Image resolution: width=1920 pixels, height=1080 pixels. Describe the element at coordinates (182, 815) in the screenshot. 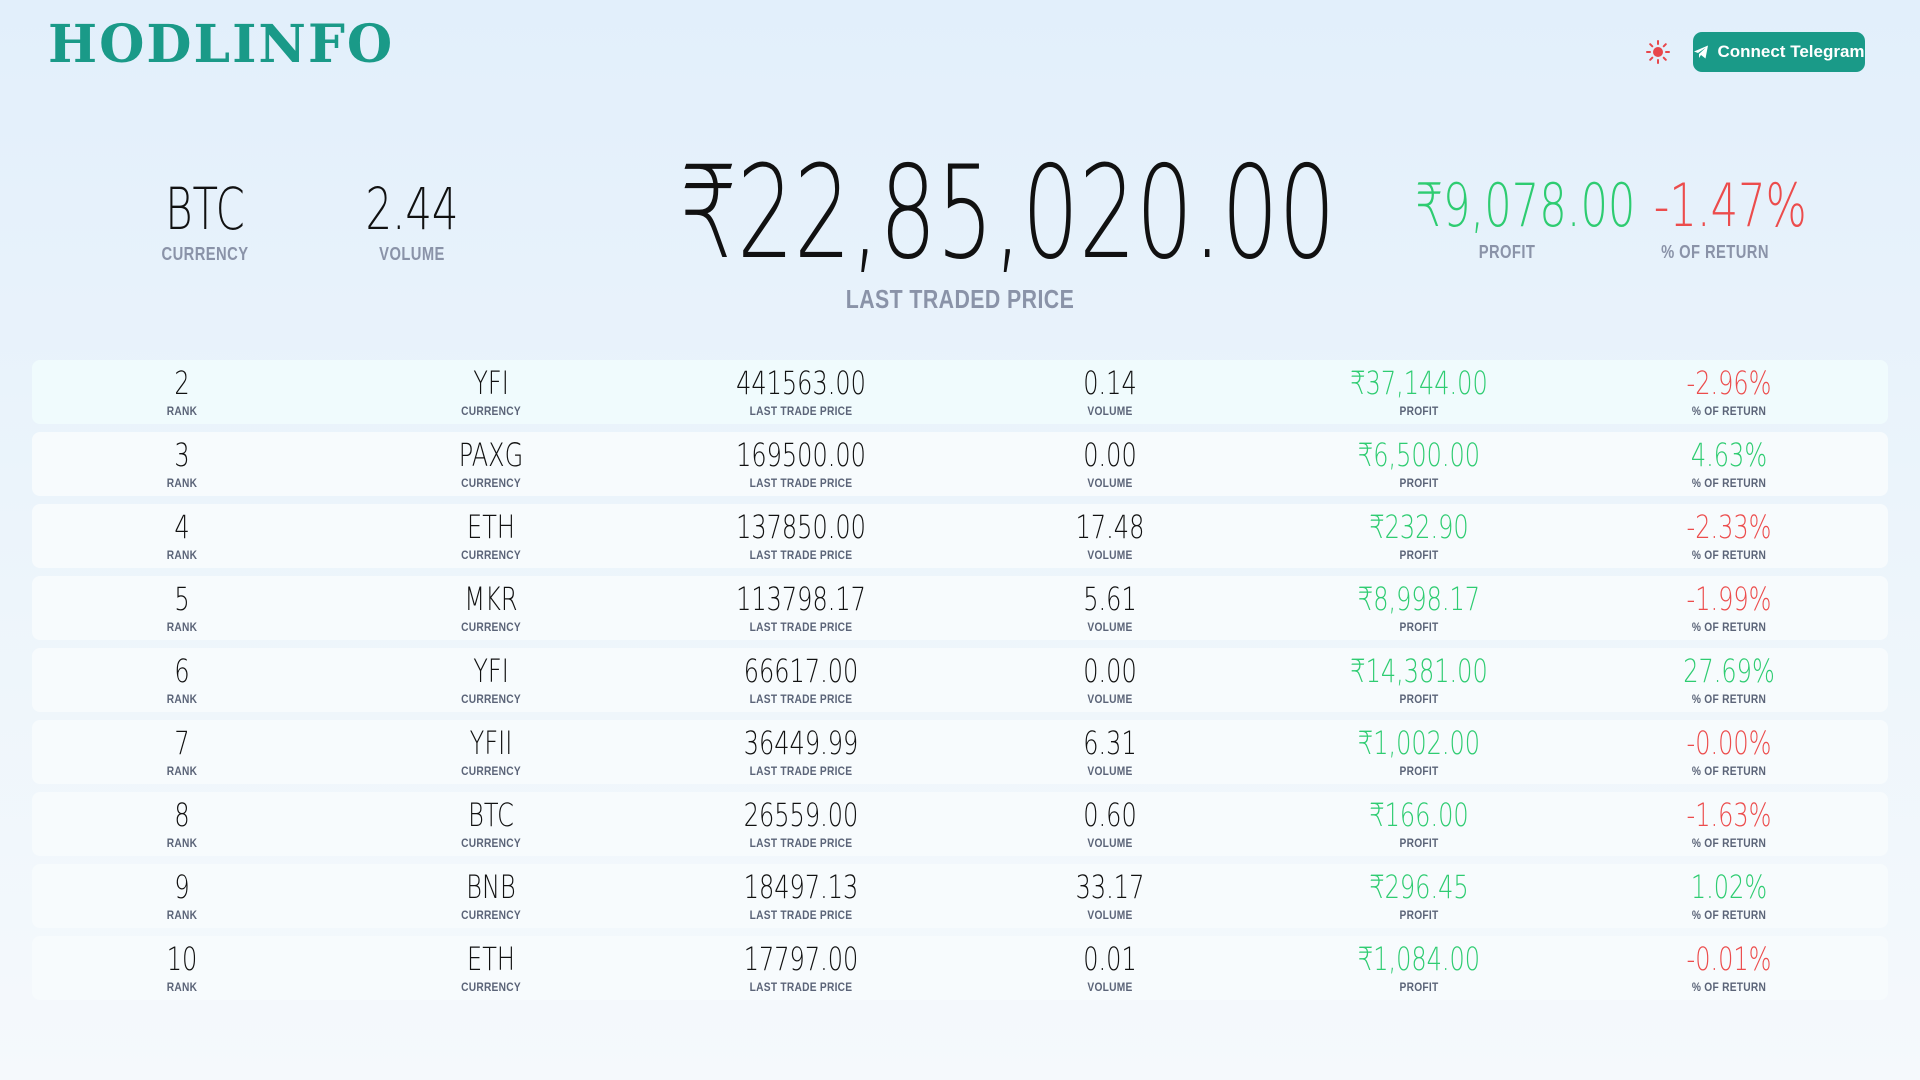

I see `rank-value: 8` at that location.